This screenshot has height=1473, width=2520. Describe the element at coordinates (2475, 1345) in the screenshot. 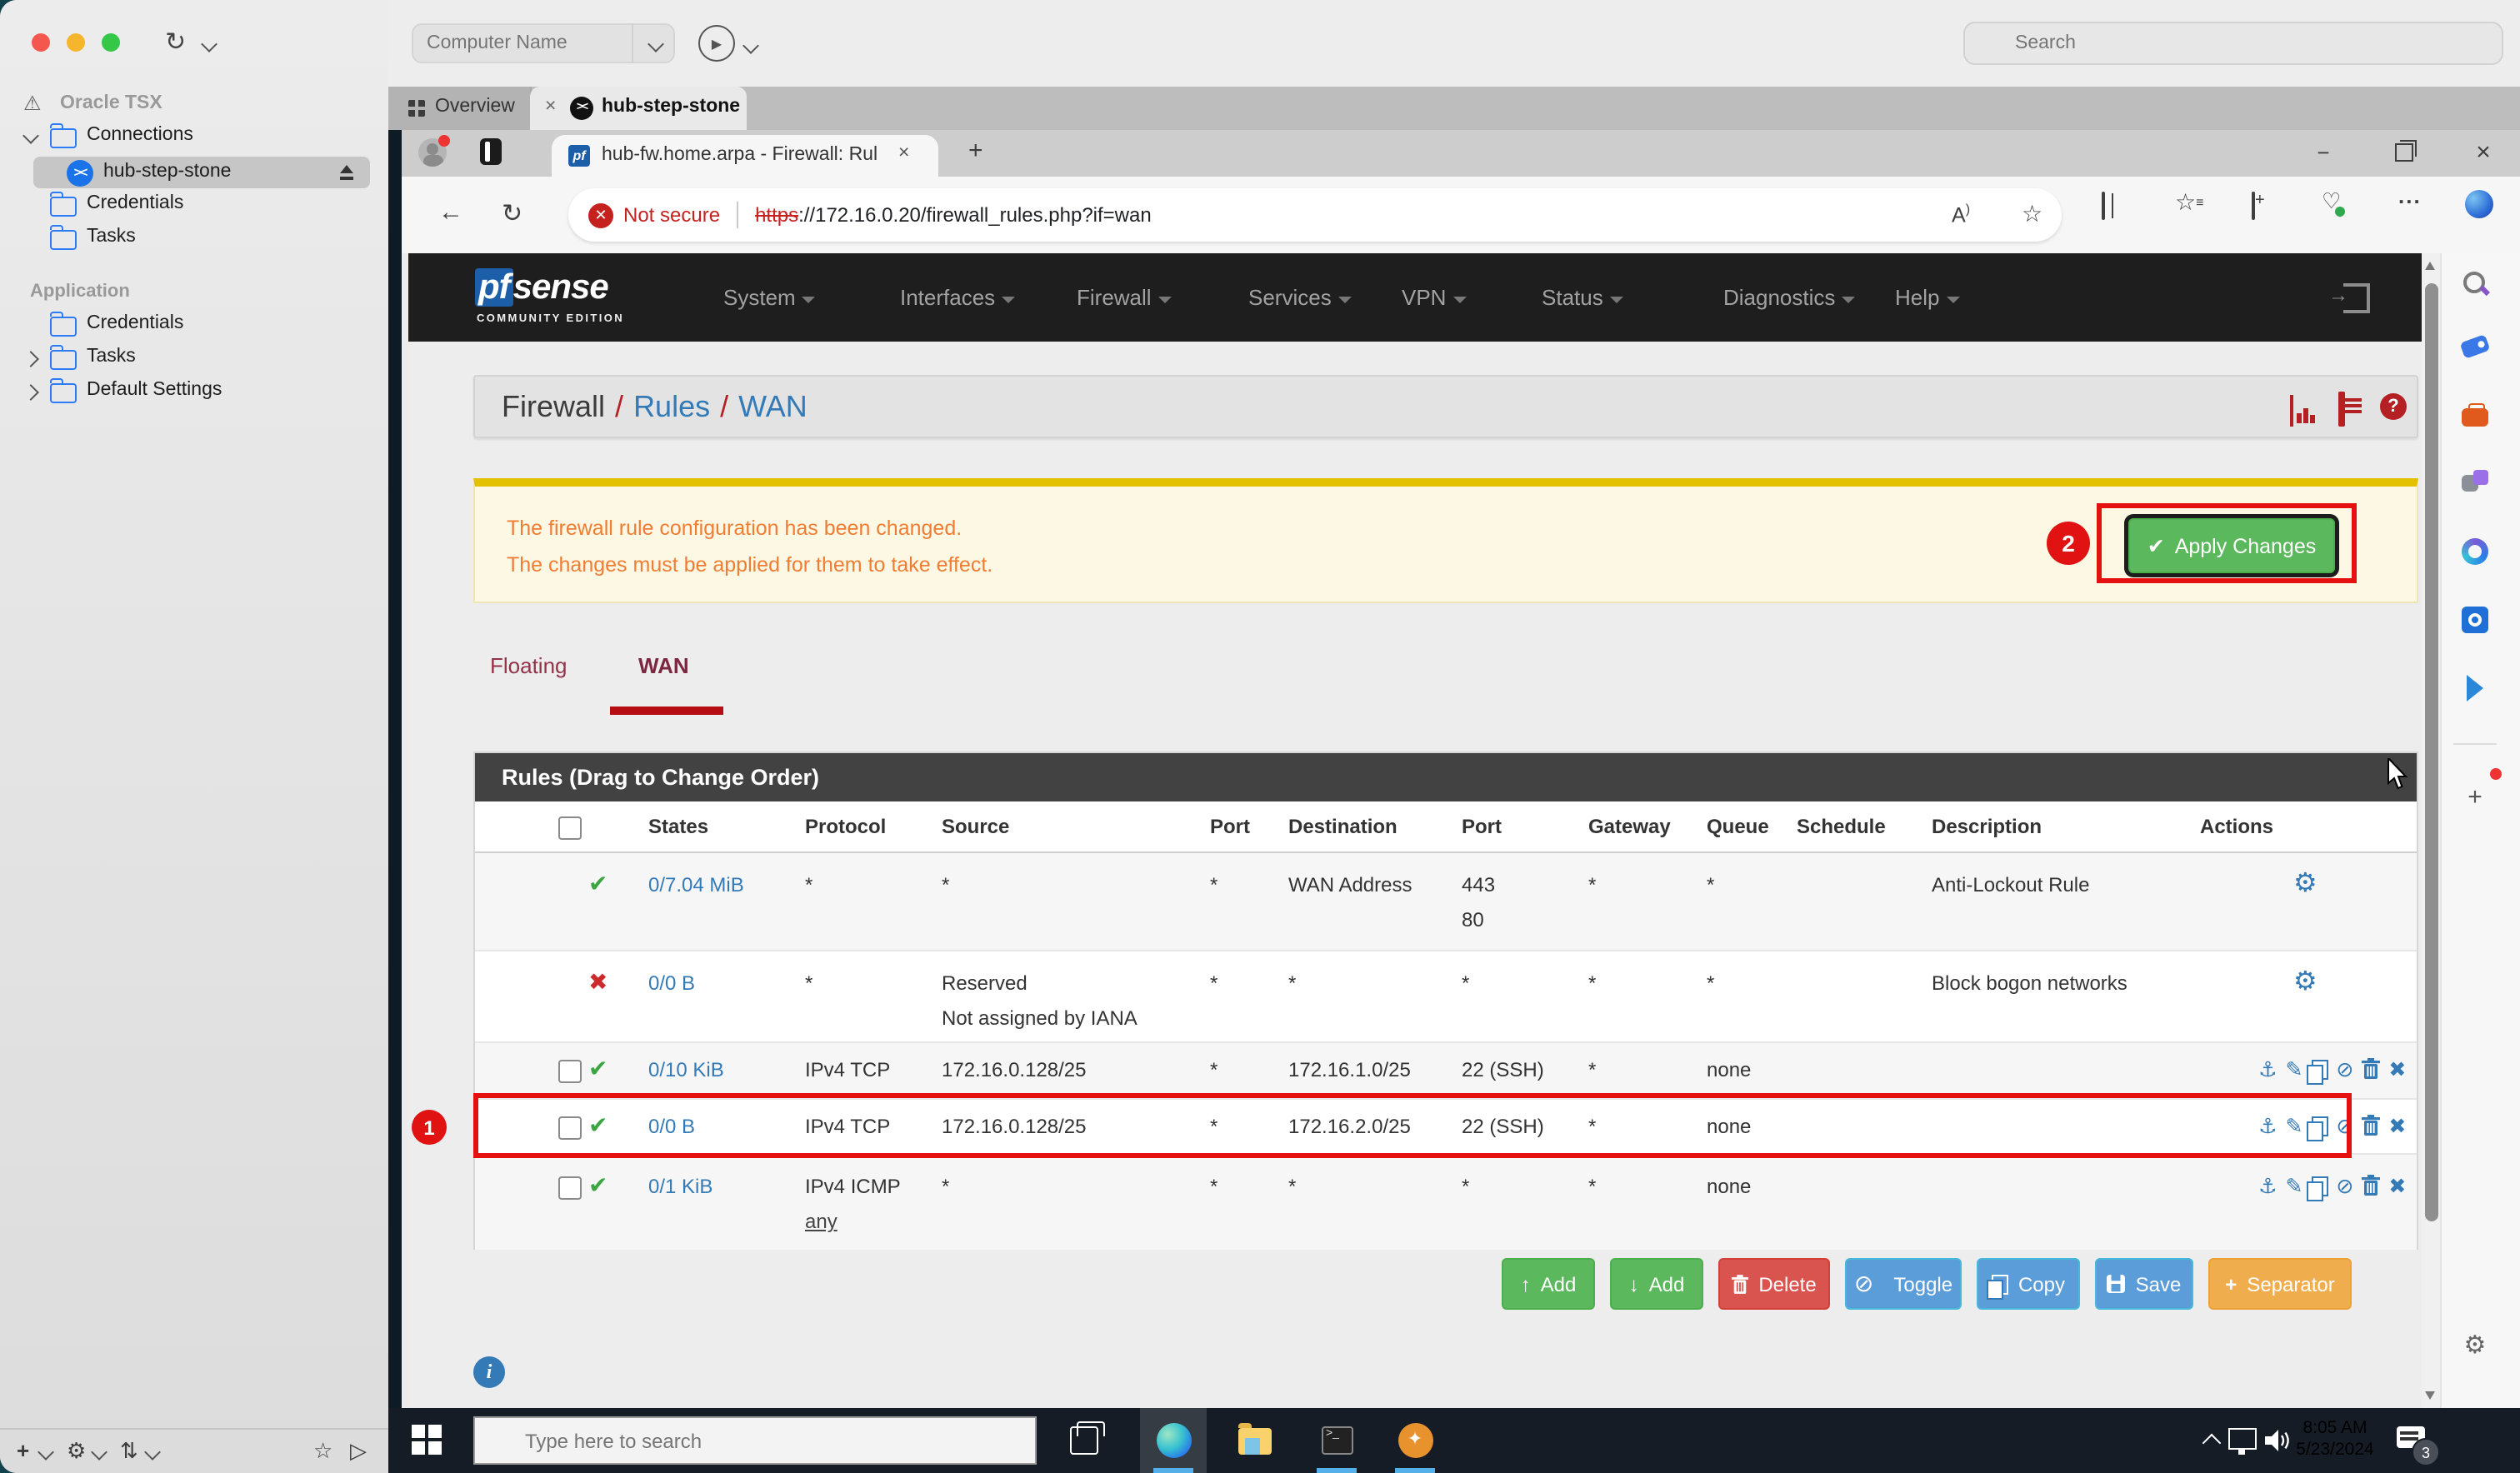

I see `sidebar-settings-gear-icon: ⚙` at that location.